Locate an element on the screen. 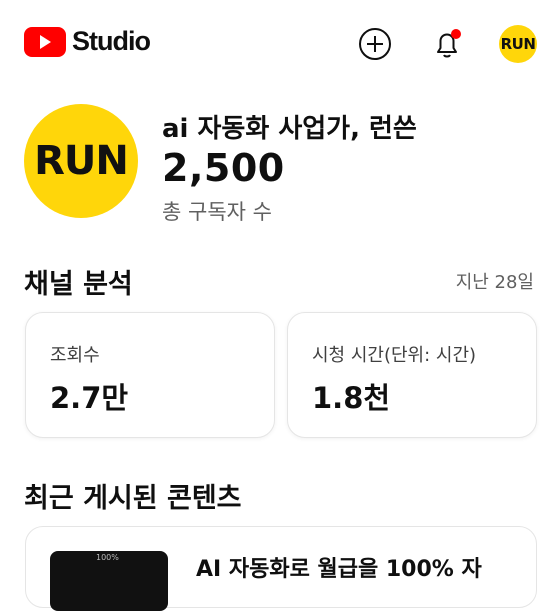  logo-text: Studio is located at coordinates (111, 41).